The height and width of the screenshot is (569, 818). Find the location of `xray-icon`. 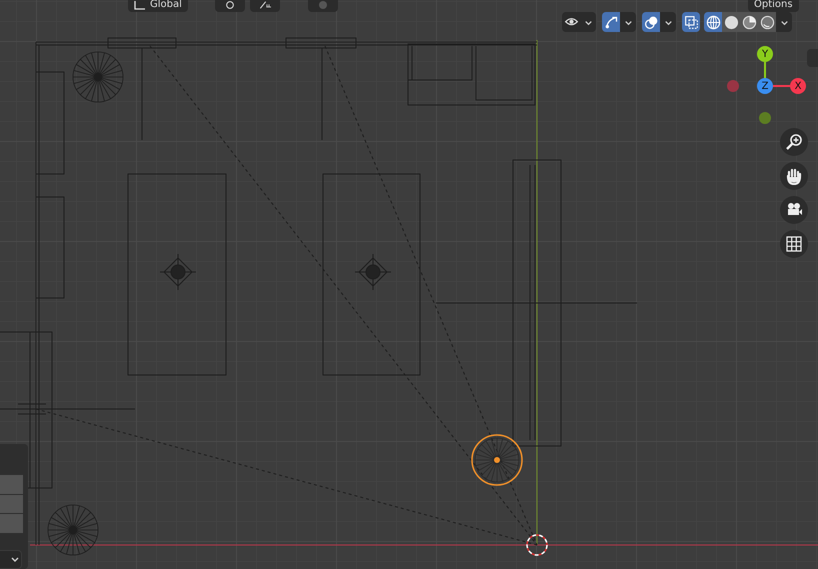

xray-icon is located at coordinates (691, 22).